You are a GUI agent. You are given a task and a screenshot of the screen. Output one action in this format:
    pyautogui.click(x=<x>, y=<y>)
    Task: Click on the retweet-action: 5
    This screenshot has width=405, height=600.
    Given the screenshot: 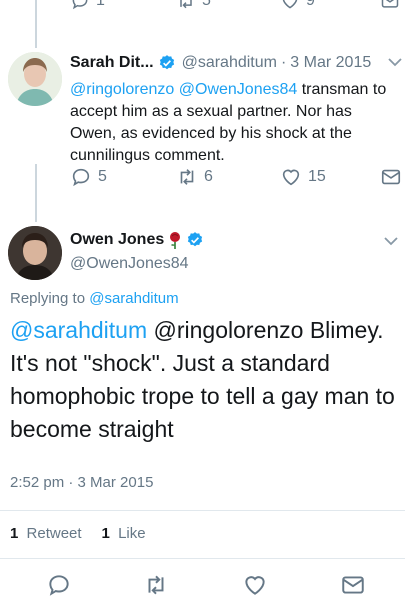 What is the action you would take?
    pyautogui.click(x=193, y=5)
    